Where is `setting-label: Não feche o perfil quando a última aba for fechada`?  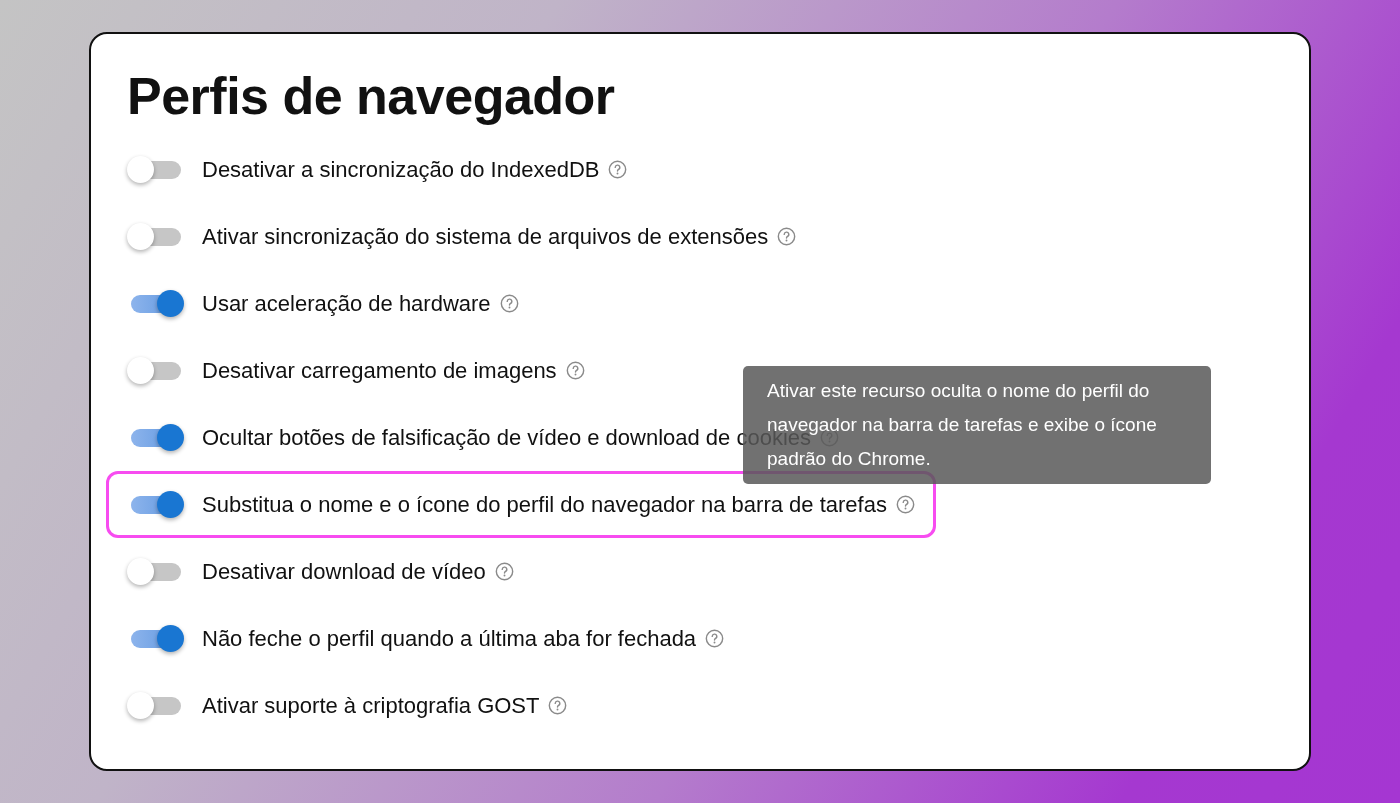
setting-label: Não feche o perfil quando a última aba for fechada is located at coordinates (449, 638).